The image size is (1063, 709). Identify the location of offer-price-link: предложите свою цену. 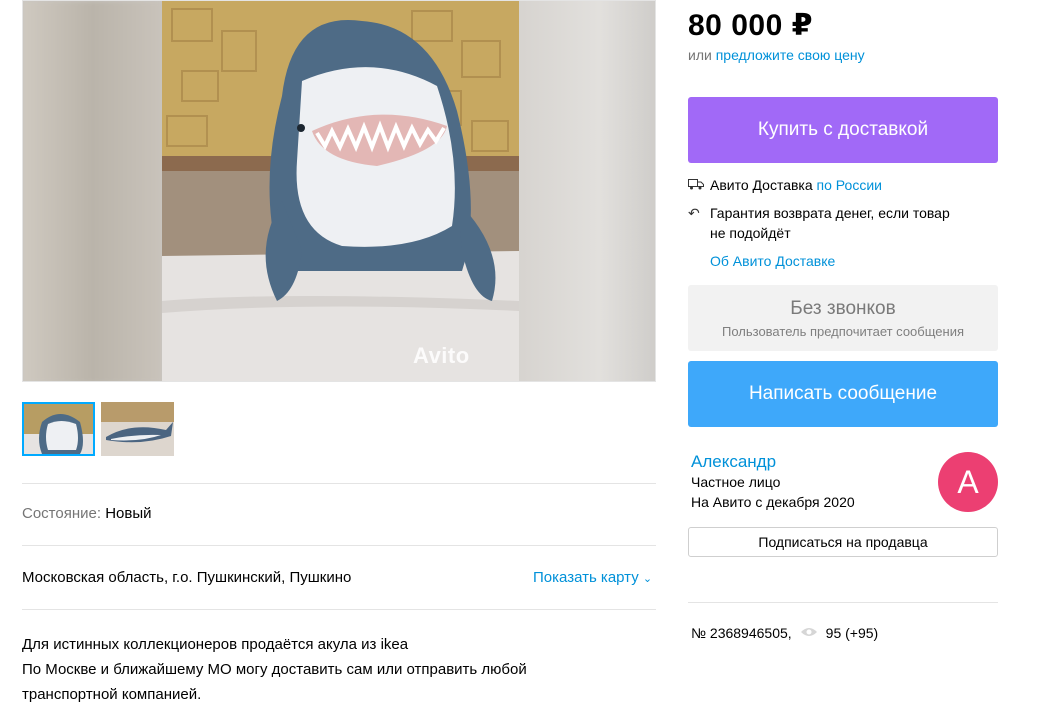
(790, 55).